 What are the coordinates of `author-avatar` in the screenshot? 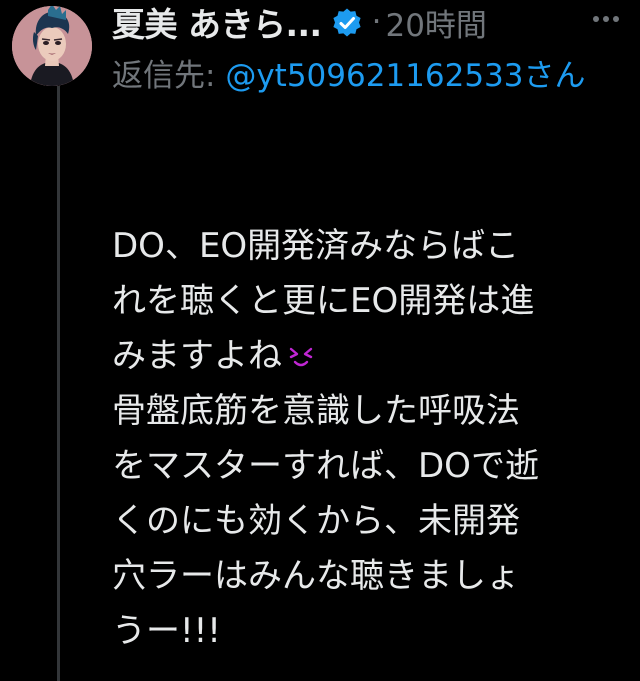 It's located at (52, 46).